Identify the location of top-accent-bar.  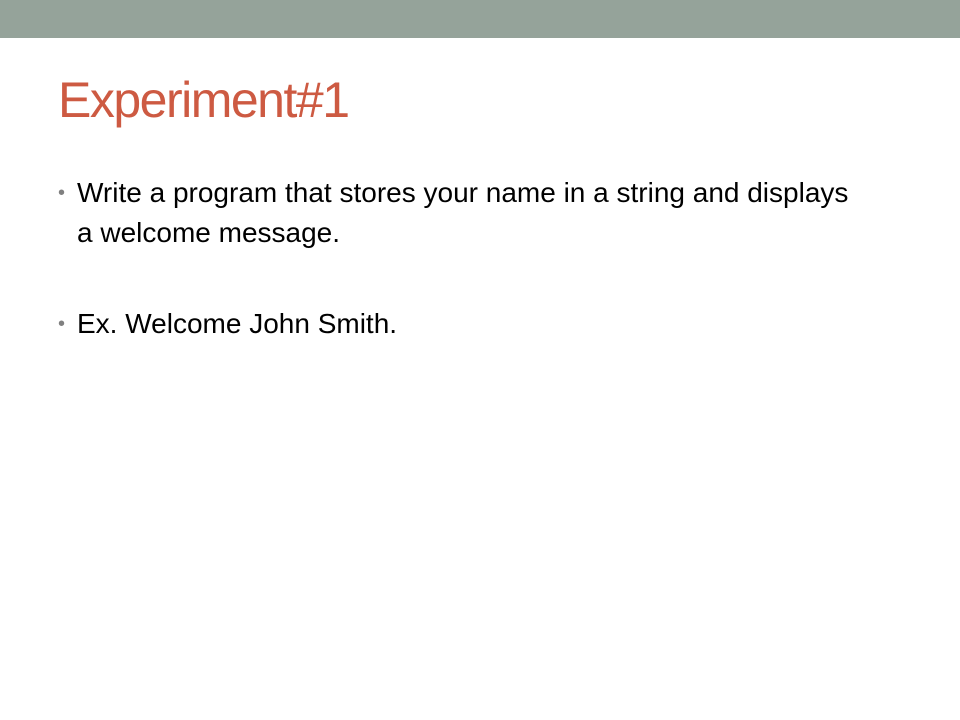
(480, 19).